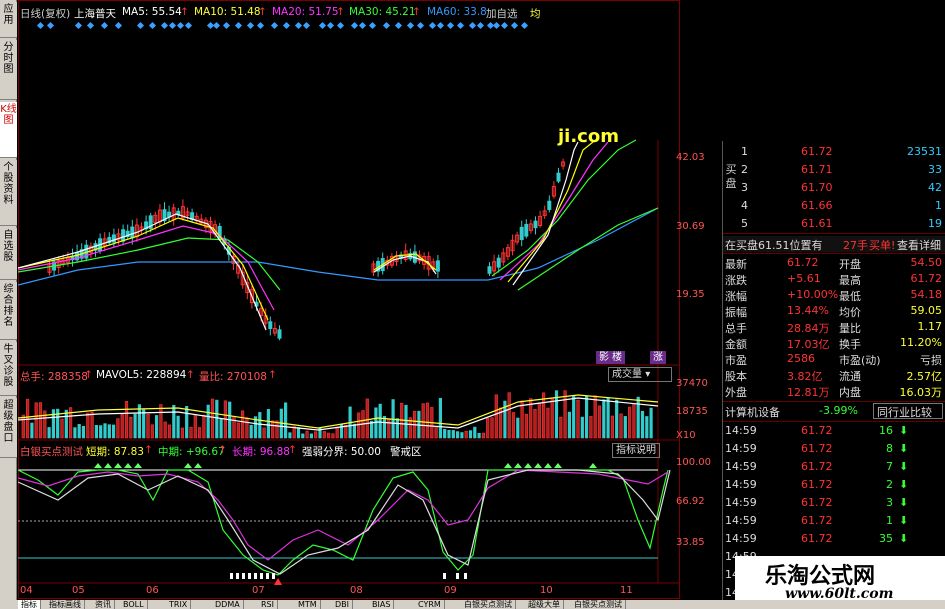 The width and height of the screenshot is (945, 609). I want to click on bid-row: 2 61.71 33, so click(834, 170).